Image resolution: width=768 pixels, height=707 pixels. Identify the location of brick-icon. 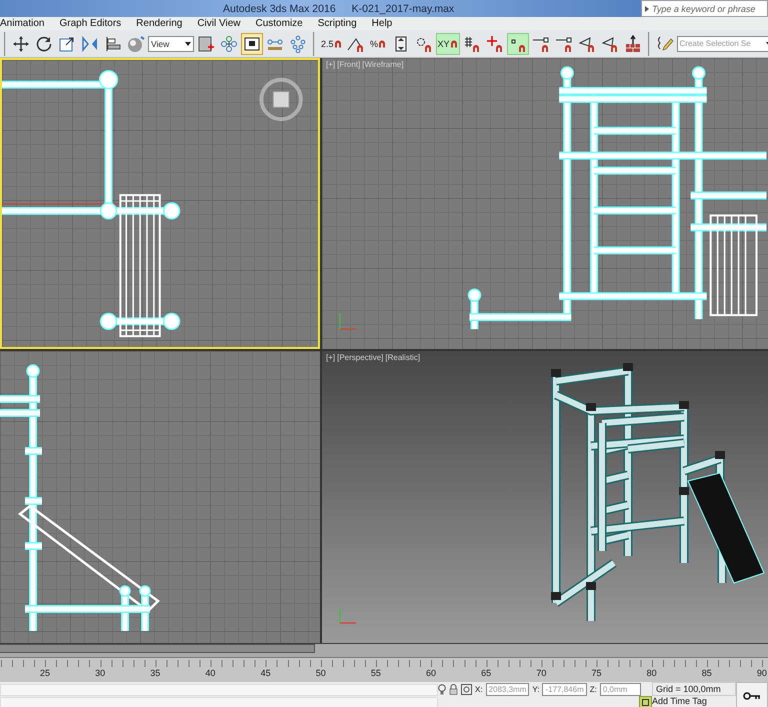
(633, 43).